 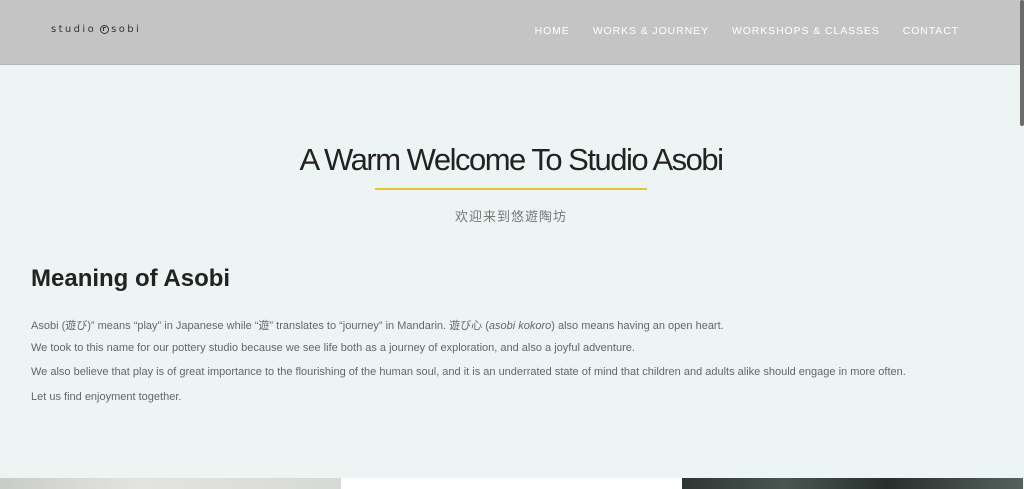 What do you see at coordinates (106, 397) in the screenshot?
I see `meaning-paragraph-4: Let us find enjoyment together.` at bounding box center [106, 397].